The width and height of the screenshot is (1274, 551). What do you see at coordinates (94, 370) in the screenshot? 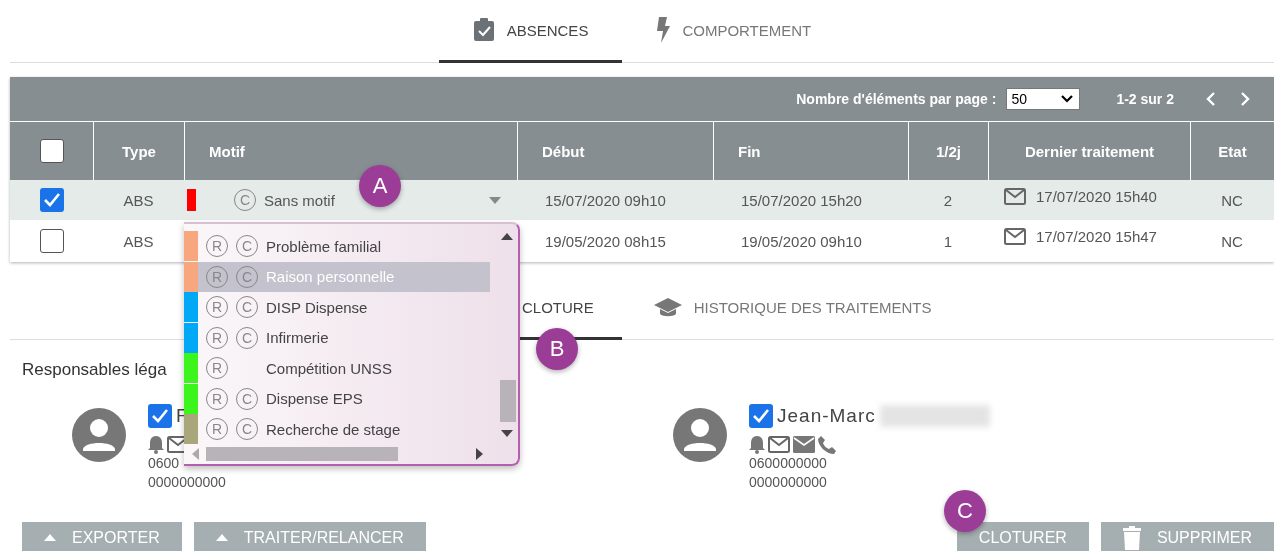
I see `section-title: Responsables léga` at bounding box center [94, 370].